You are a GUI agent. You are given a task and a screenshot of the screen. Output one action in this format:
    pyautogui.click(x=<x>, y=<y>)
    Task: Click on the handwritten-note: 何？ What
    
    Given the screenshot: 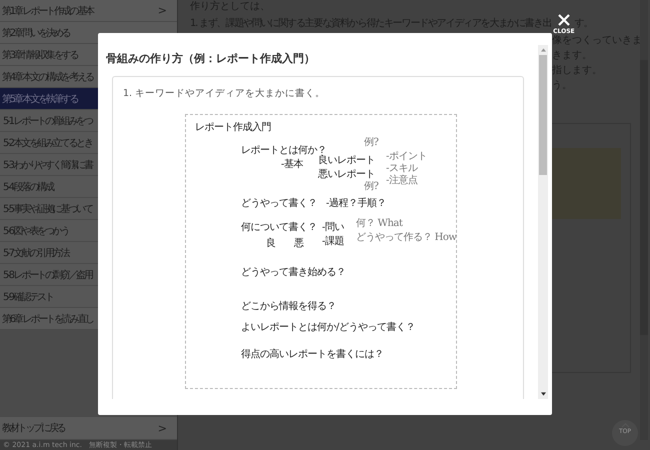 What is the action you would take?
    pyautogui.click(x=379, y=223)
    